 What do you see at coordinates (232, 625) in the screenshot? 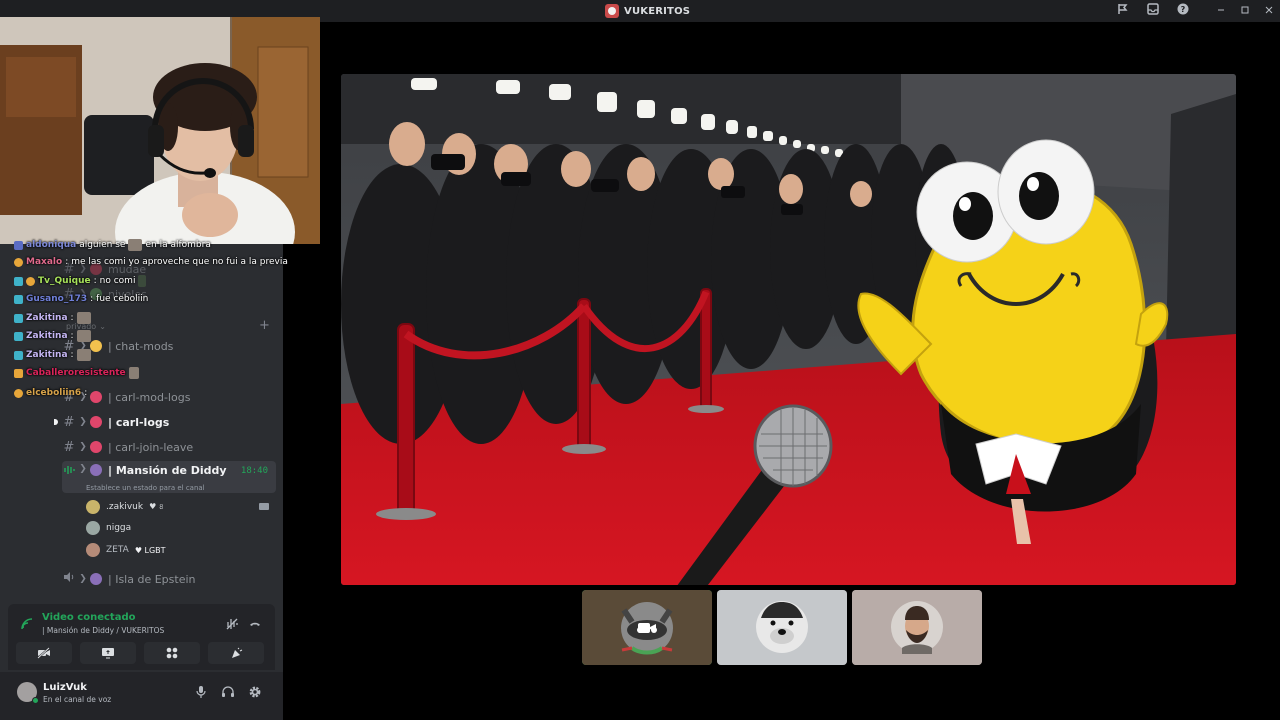
I see `noise-suppression-icon` at bounding box center [232, 625].